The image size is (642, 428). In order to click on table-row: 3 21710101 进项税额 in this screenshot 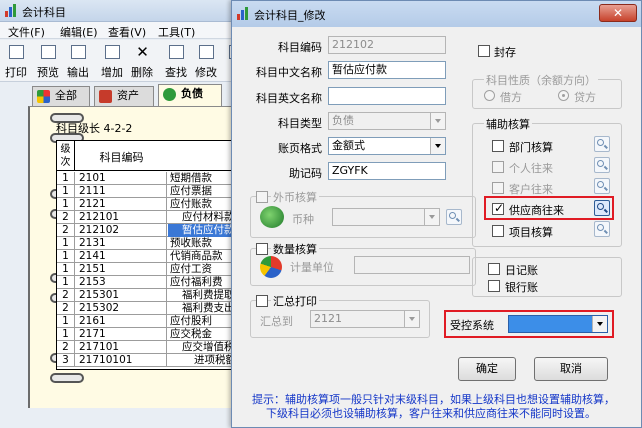, I will do `click(152, 360)`.